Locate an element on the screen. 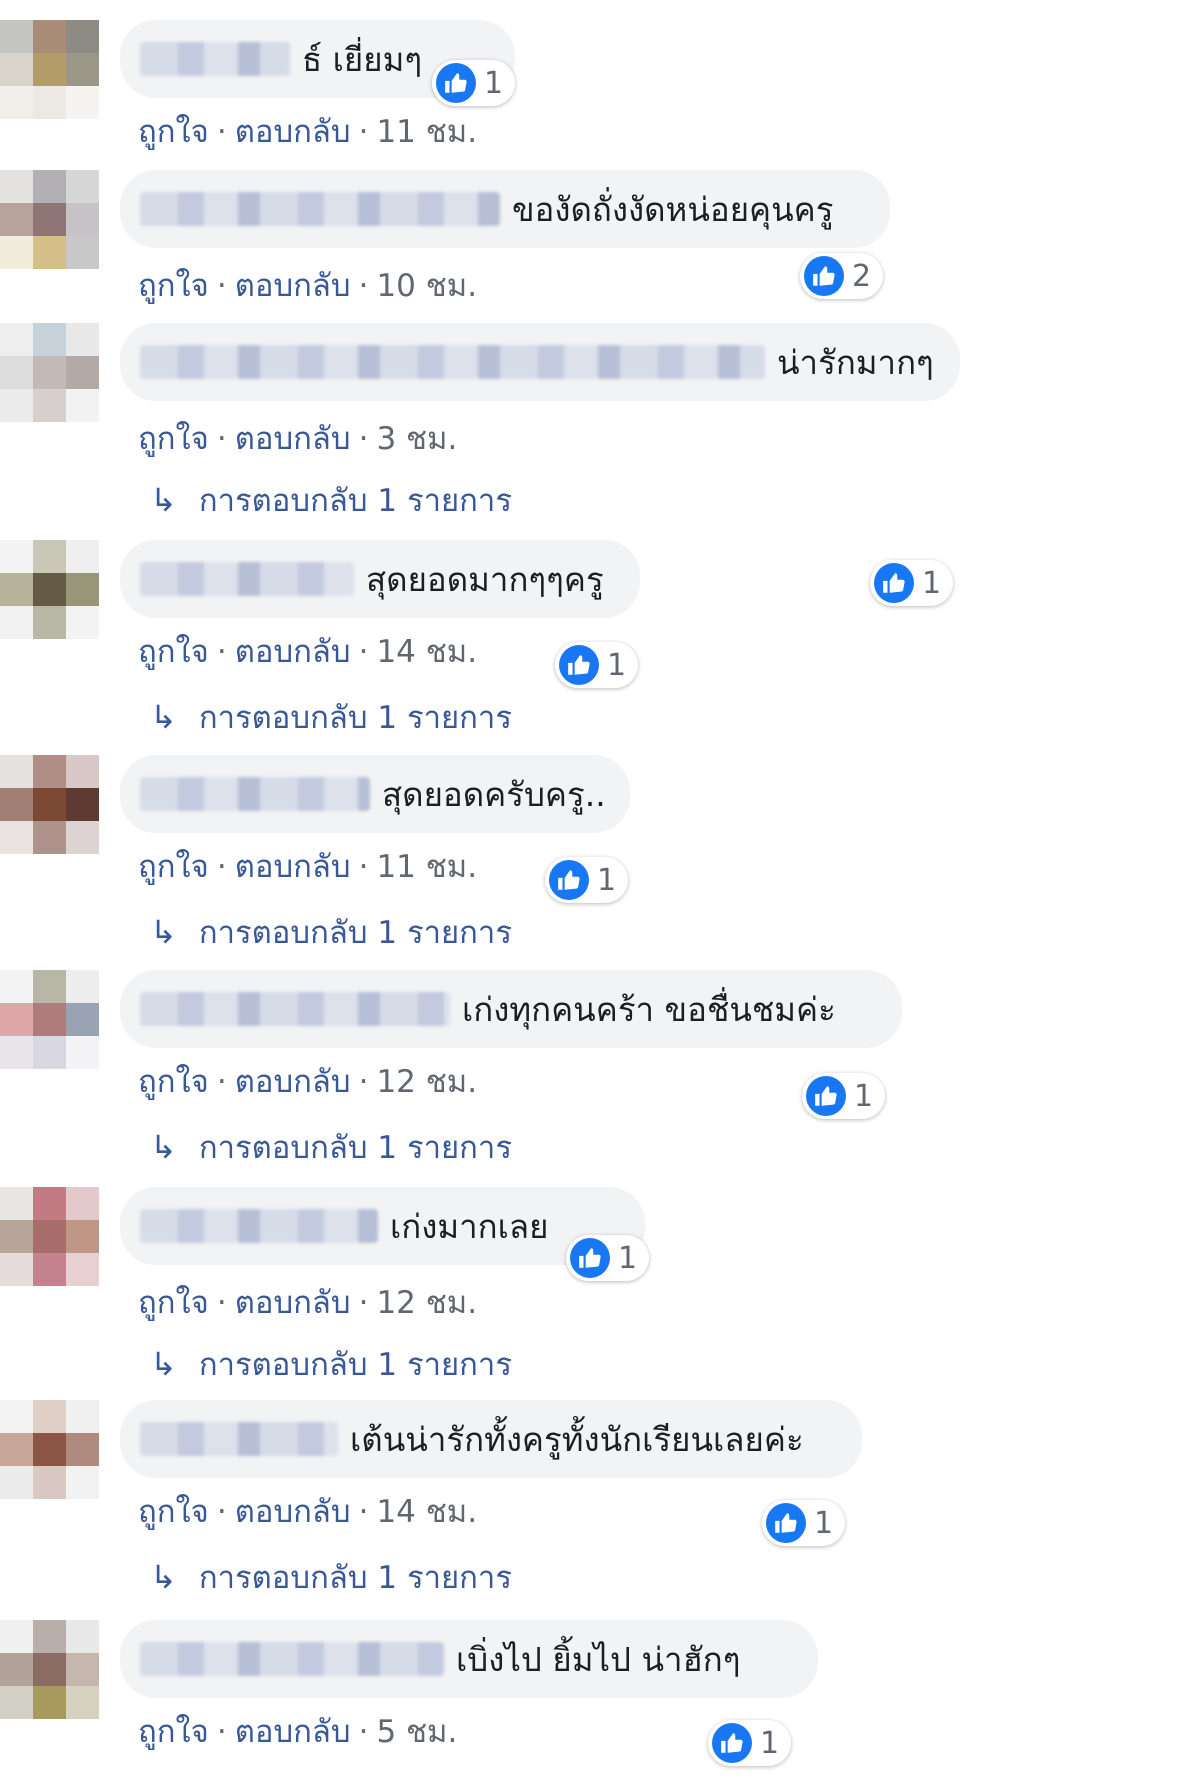 The height and width of the screenshot is (1791, 1200). comment-text: ของัดถั่งงัดหน่อยคุนครู is located at coordinates (673, 209).